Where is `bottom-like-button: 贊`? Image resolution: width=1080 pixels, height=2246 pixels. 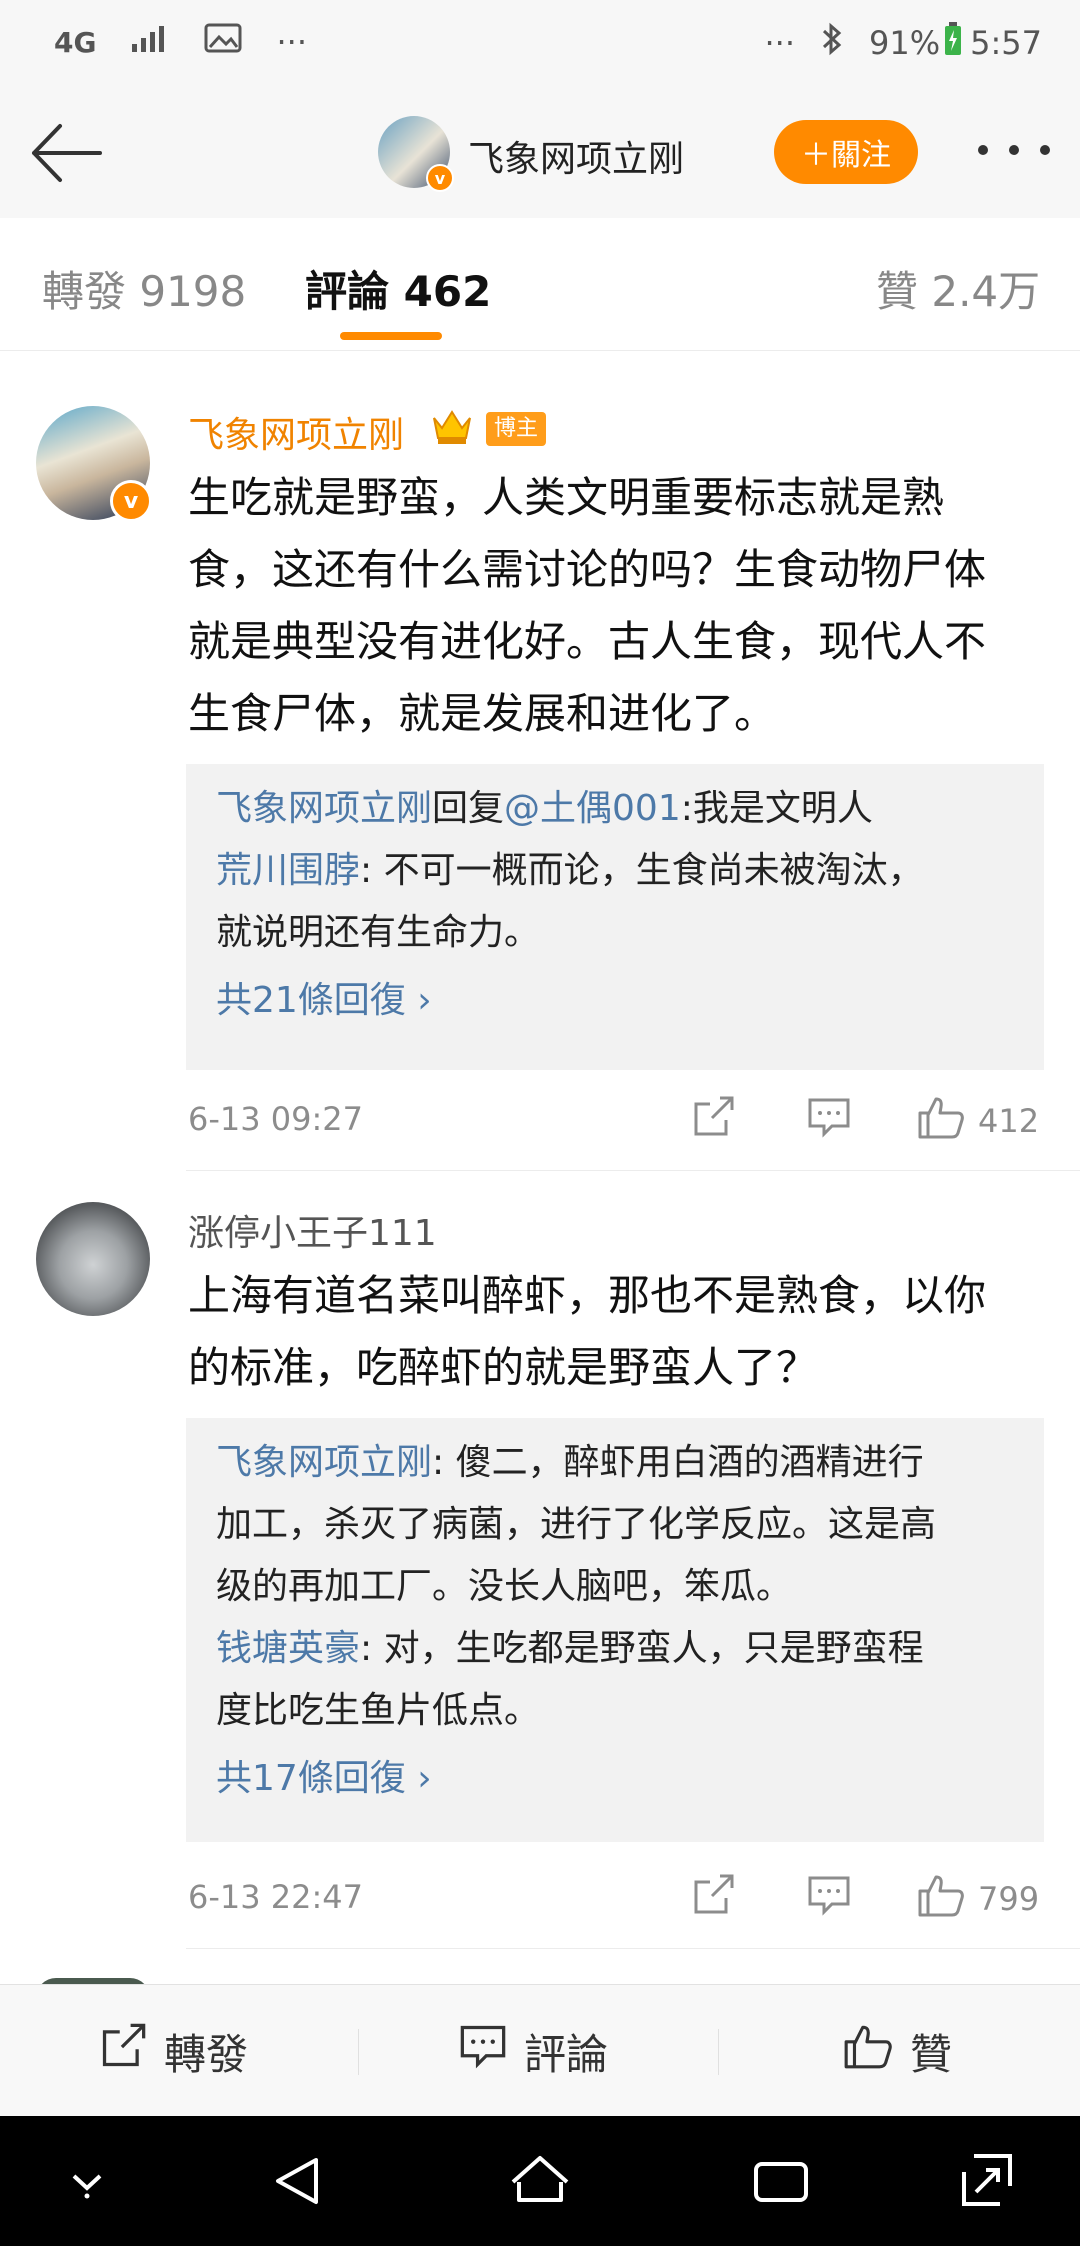 bottom-like-button: 贊 is located at coordinates (897, 2051).